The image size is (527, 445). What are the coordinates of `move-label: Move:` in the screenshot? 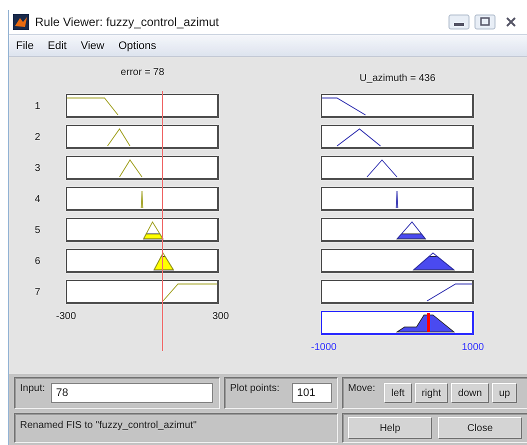 It's located at (362, 388).